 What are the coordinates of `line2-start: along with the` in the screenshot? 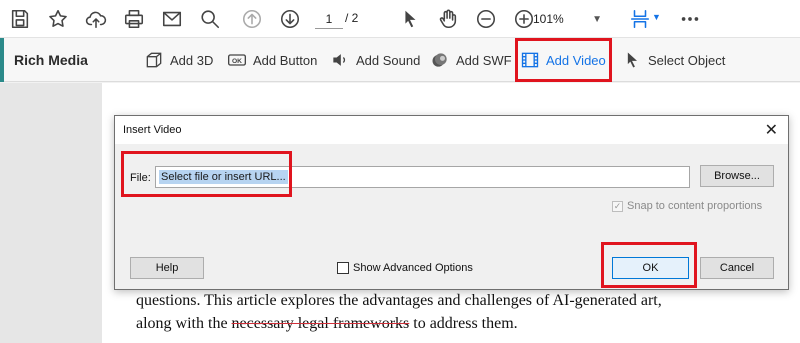 It's located at (184, 323).